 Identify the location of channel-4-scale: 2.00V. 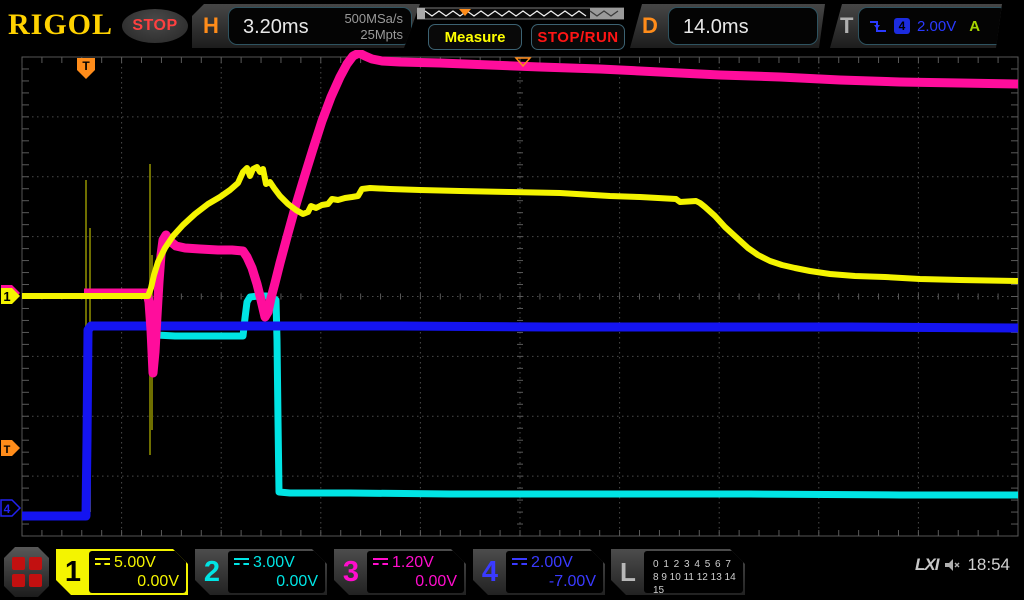
(552, 562).